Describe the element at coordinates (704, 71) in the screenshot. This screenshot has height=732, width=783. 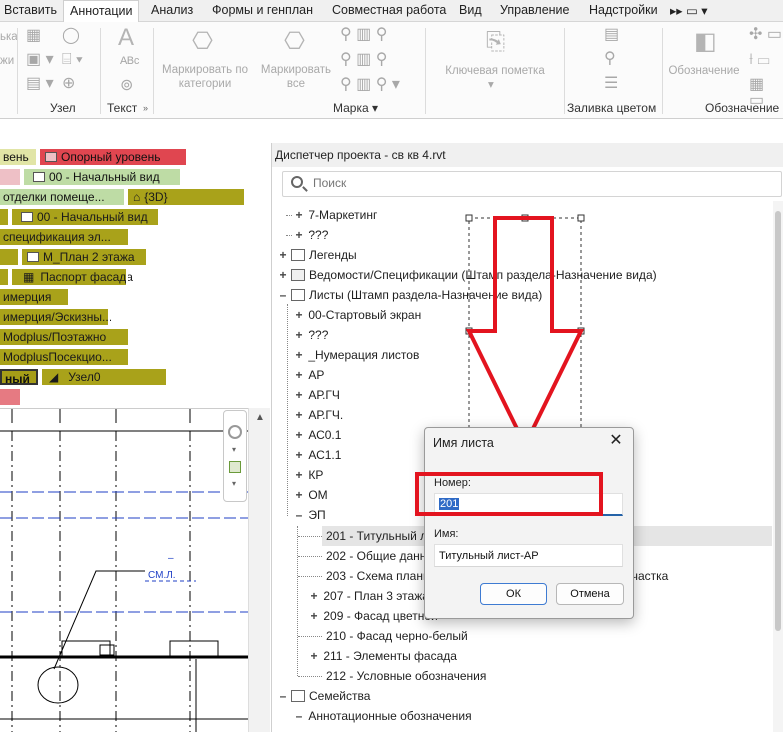
I see `symbol-button: Обозначение` at that location.